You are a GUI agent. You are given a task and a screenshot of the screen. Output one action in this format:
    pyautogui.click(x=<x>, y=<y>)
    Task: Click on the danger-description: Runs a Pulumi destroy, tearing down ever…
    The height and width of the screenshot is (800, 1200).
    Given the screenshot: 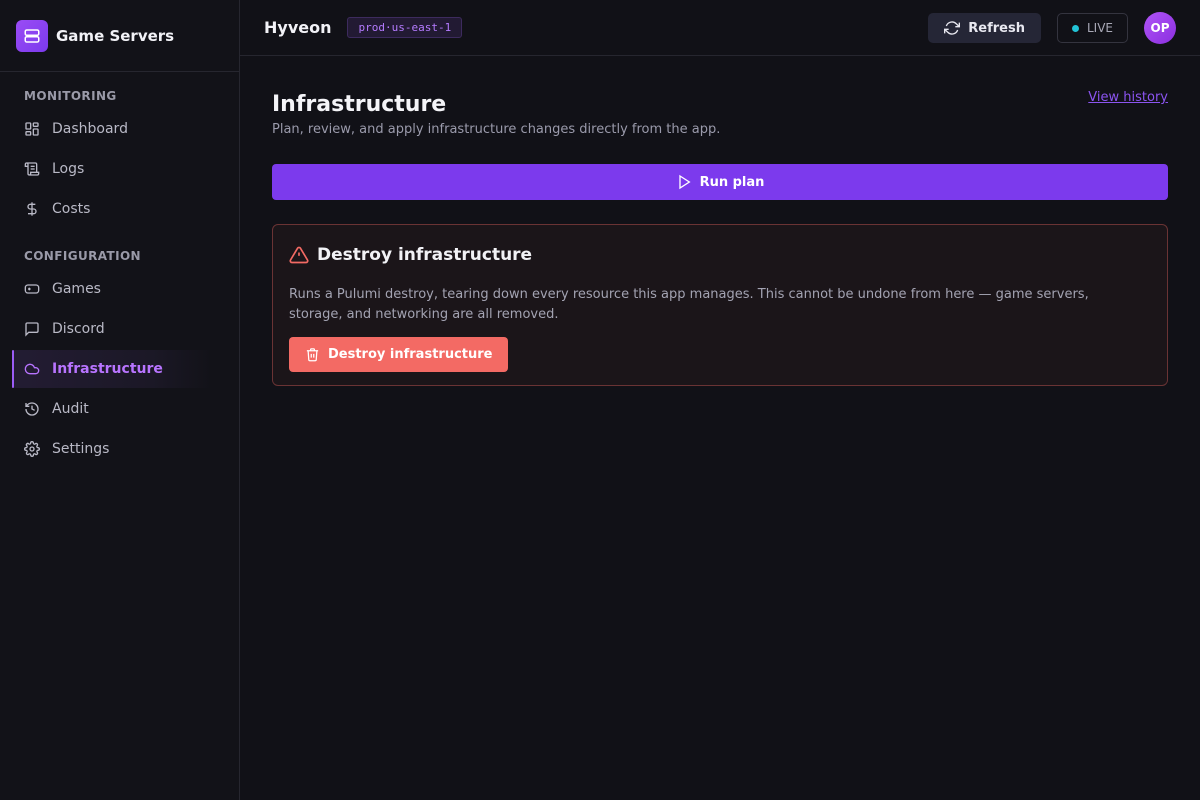 What is the action you would take?
    pyautogui.click(x=689, y=304)
    